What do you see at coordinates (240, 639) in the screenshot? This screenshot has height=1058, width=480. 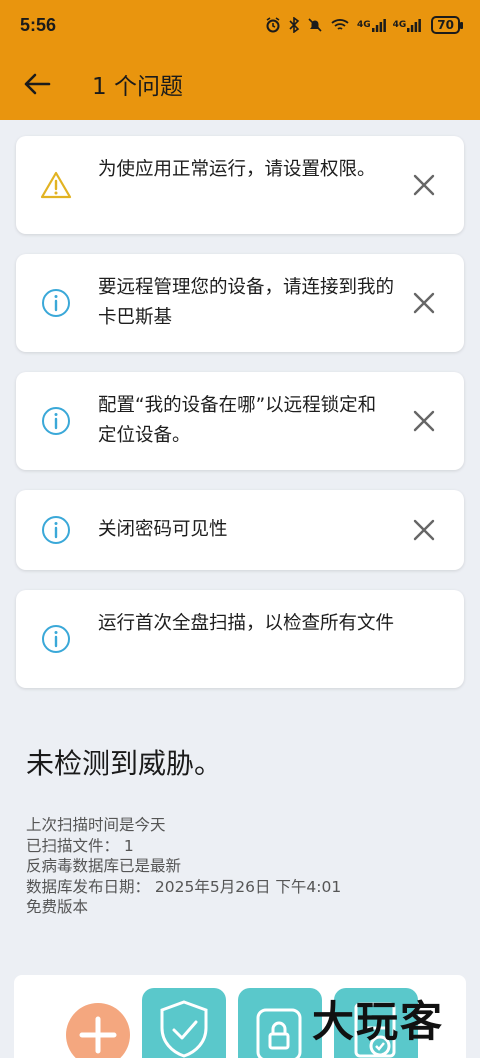 I see `issue-card-full-scan: 运行首次全盘扫描，以检查所有文件` at bounding box center [240, 639].